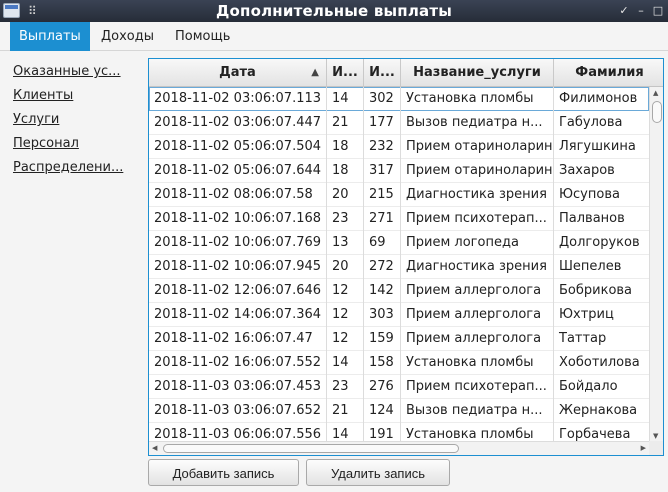  What do you see at coordinates (655, 93) in the screenshot?
I see `scroll-up-icon: ▲` at bounding box center [655, 93].